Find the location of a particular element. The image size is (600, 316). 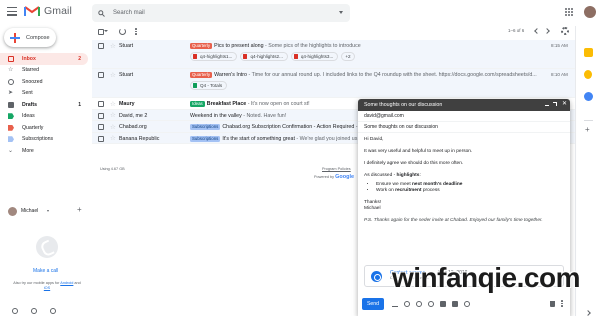

account-avatar is located at coordinates (590, 12).